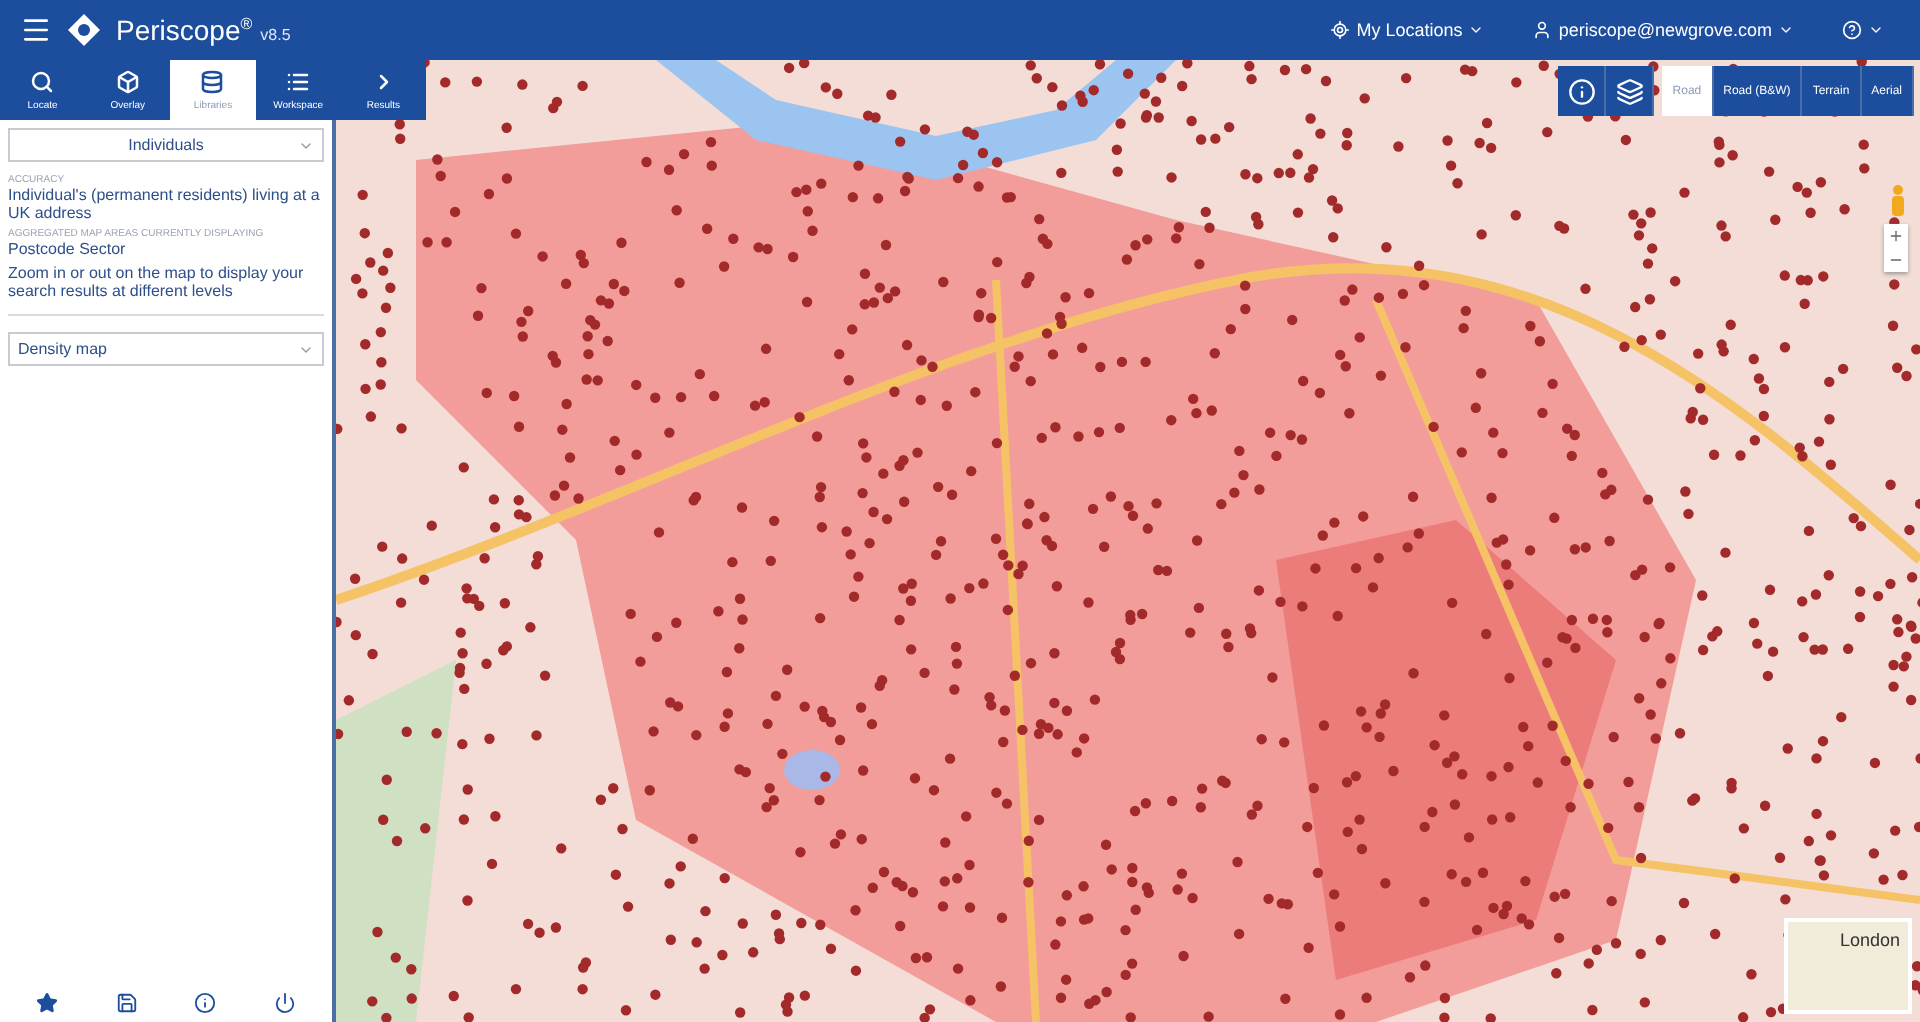 The image size is (1920, 1022). Describe the element at coordinates (36, 30) in the screenshot. I see `menu-icon` at that location.